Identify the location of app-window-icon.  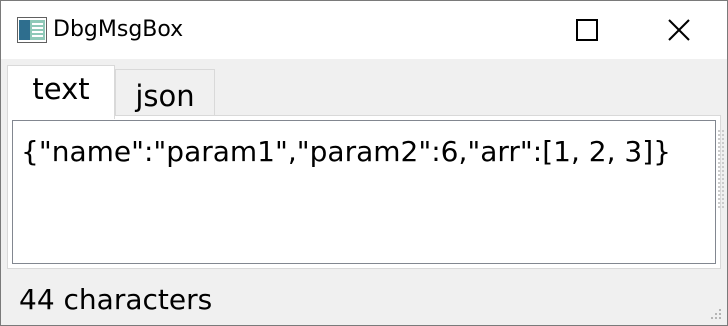
(32, 30).